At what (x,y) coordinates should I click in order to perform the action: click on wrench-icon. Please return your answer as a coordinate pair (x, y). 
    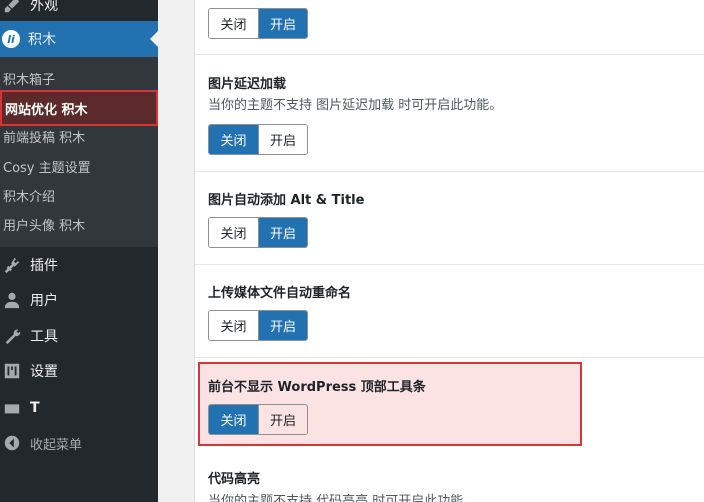
    Looking at the image, I should click on (12, 336).